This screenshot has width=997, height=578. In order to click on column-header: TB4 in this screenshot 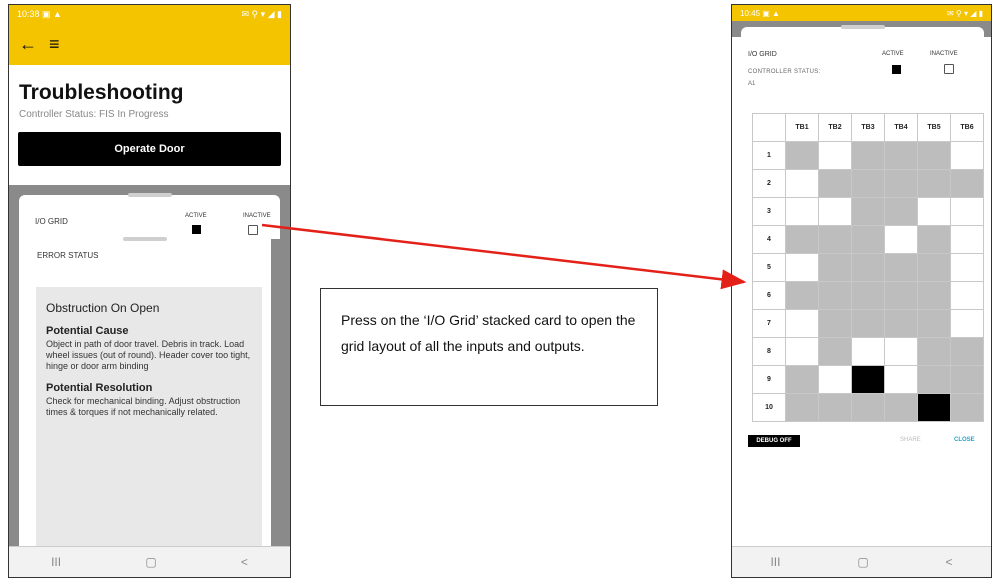, I will do `click(901, 127)`.